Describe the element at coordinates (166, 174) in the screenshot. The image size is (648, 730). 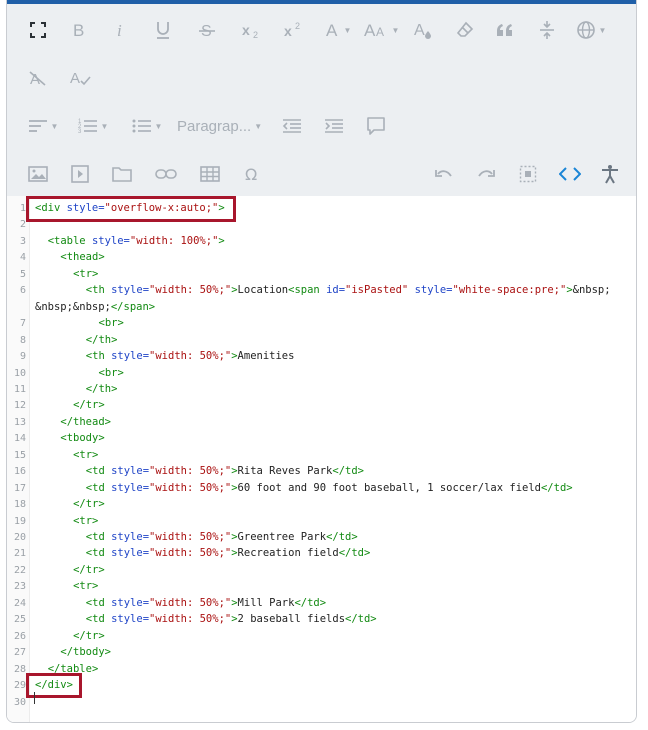
I see `link-icon` at that location.